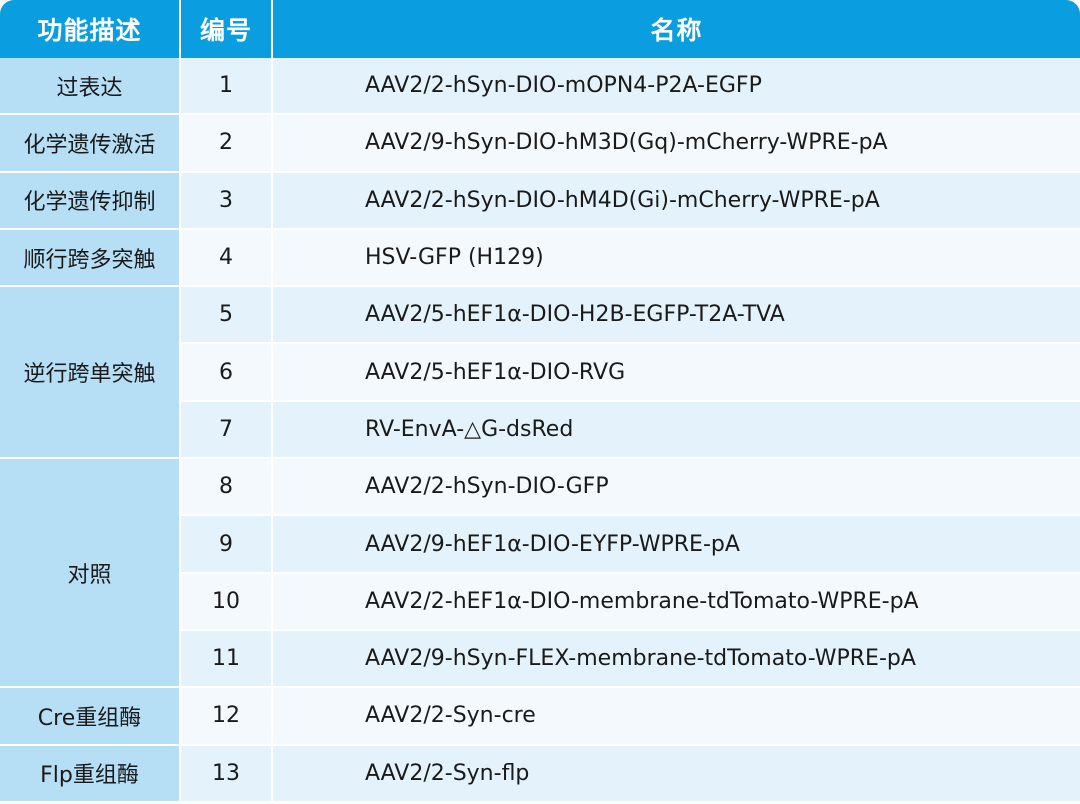 The width and height of the screenshot is (1080, 804). I want to click on row-name: AAV2/5-hEF1α-DIO-RVG, so click(676, 373).